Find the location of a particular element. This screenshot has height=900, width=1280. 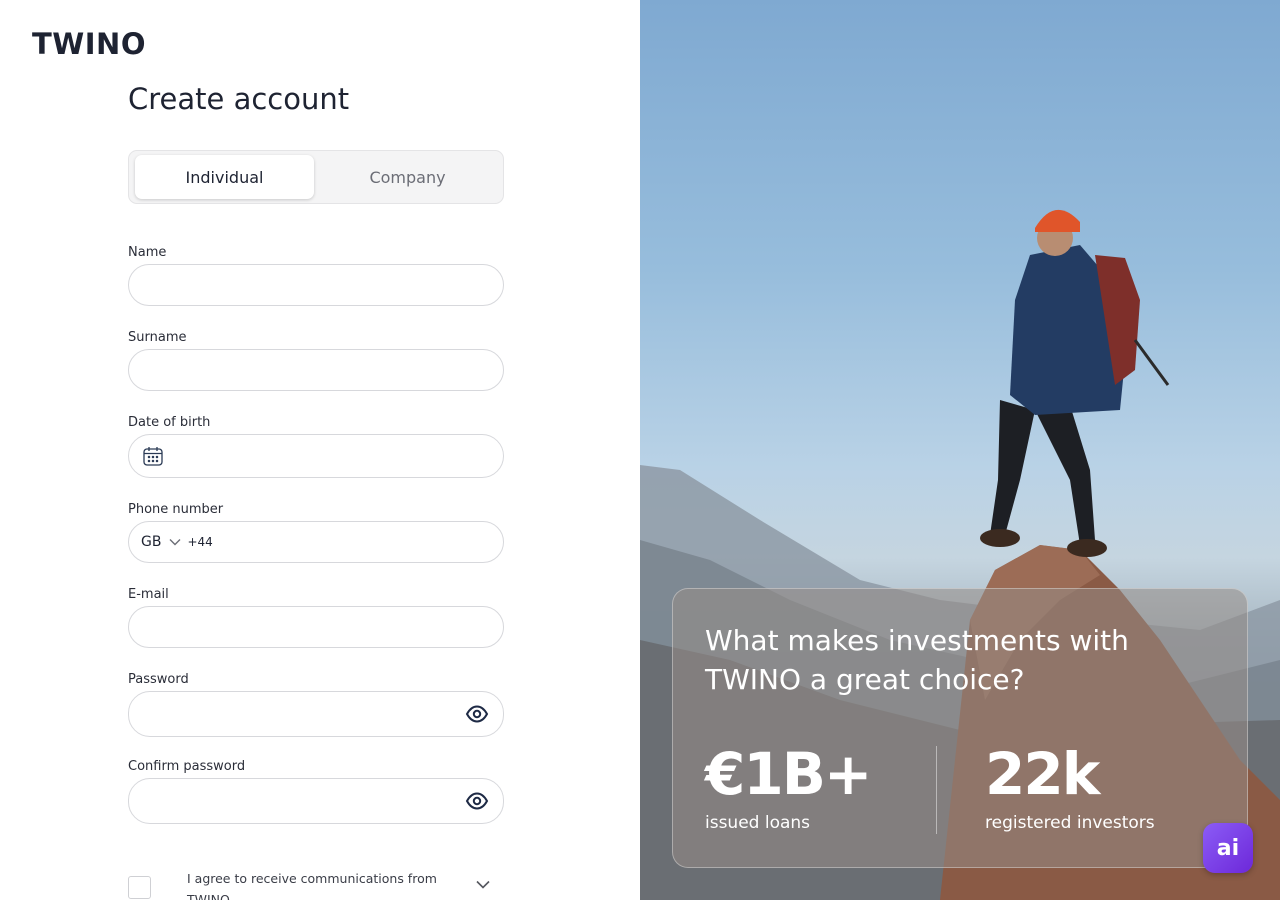

password-field-group: Password is located at coordinates (316, 704).